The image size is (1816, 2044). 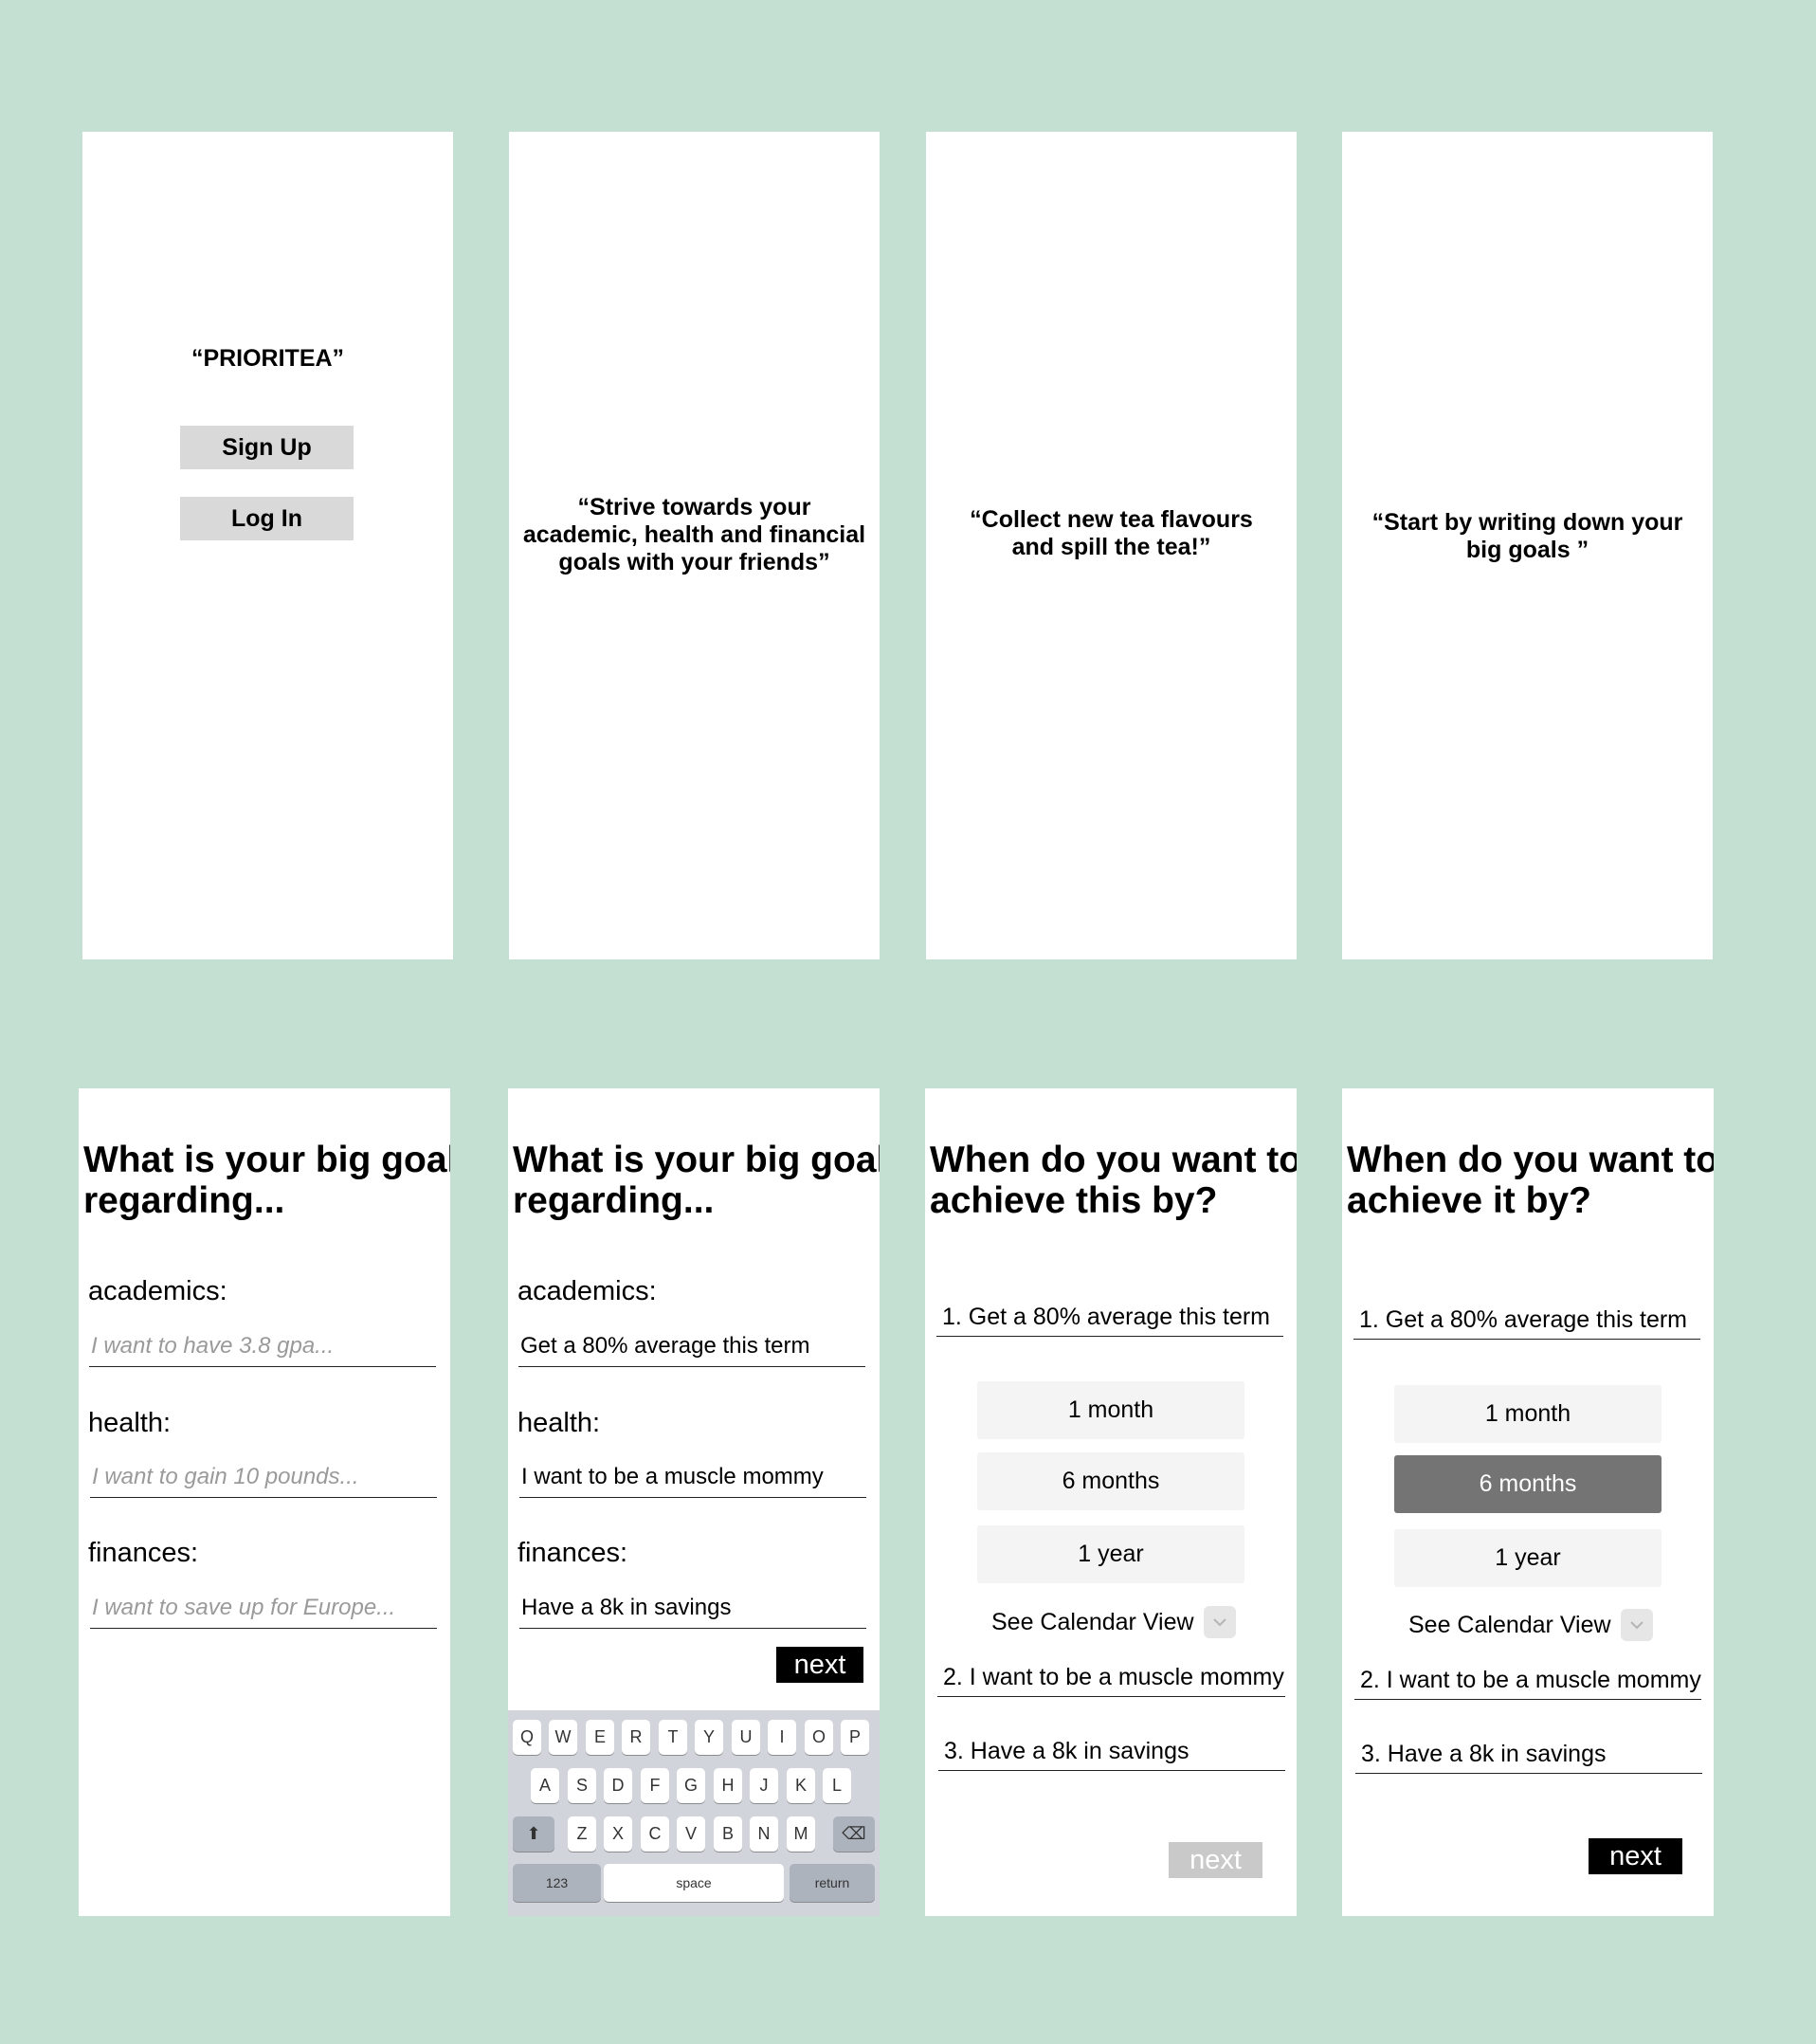 What do you see at coordinates (582, 1785) in the screenshot?
I see `key-s: S` at bounding box center [582, 1785].